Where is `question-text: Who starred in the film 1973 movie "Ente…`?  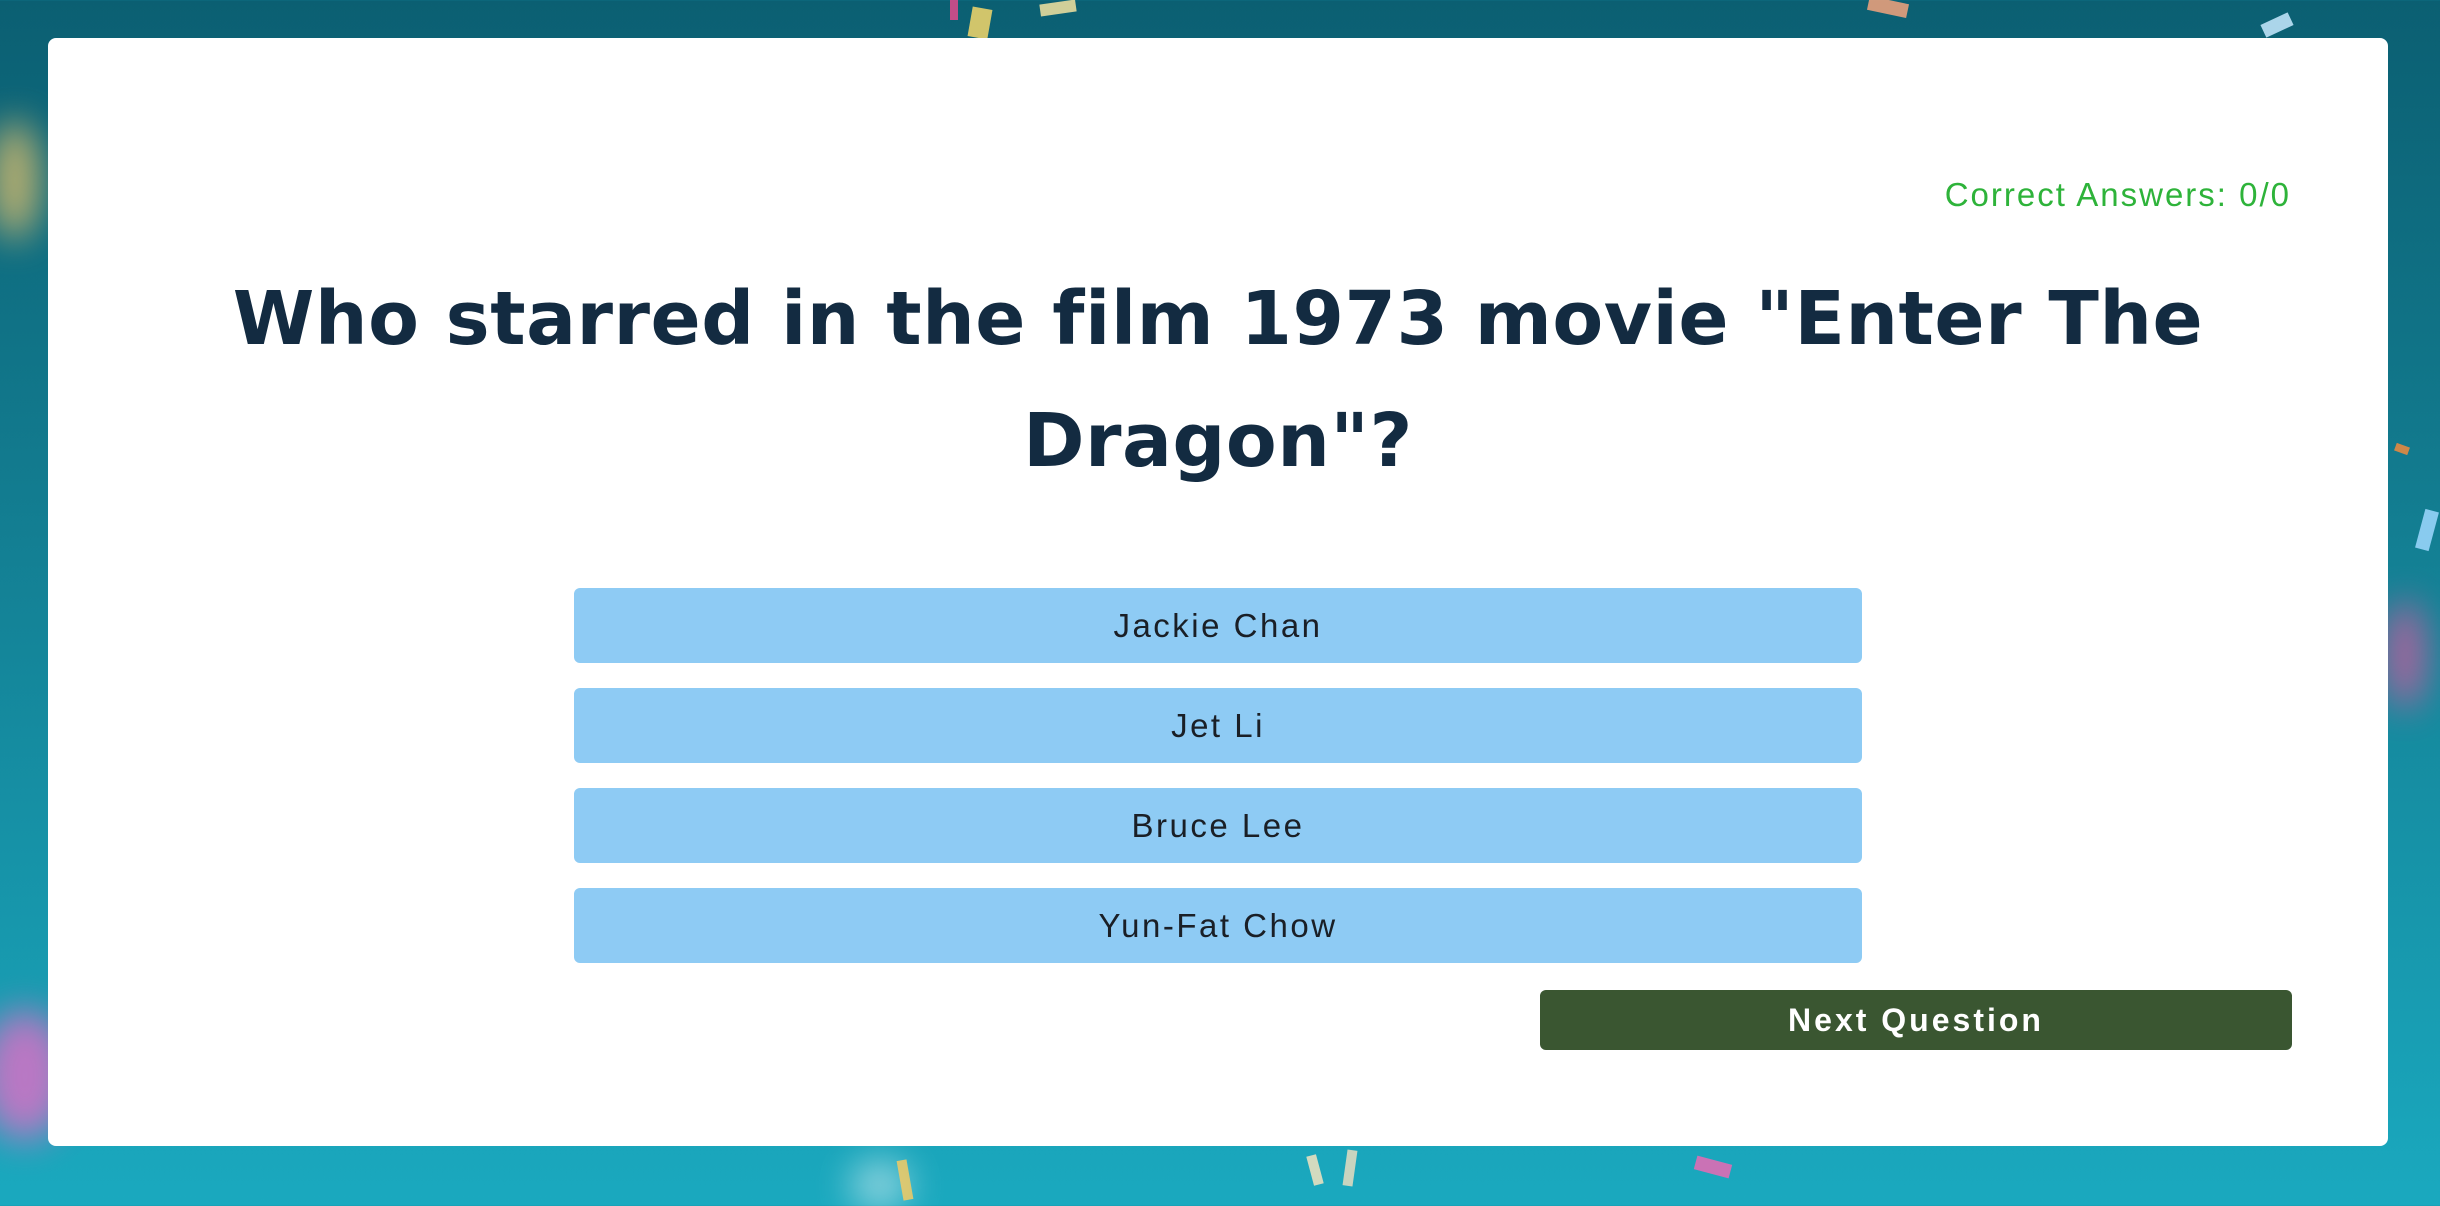 question-text: Who starred in the film 1973 movie "Ente… is located at coordinates (1218, 380).